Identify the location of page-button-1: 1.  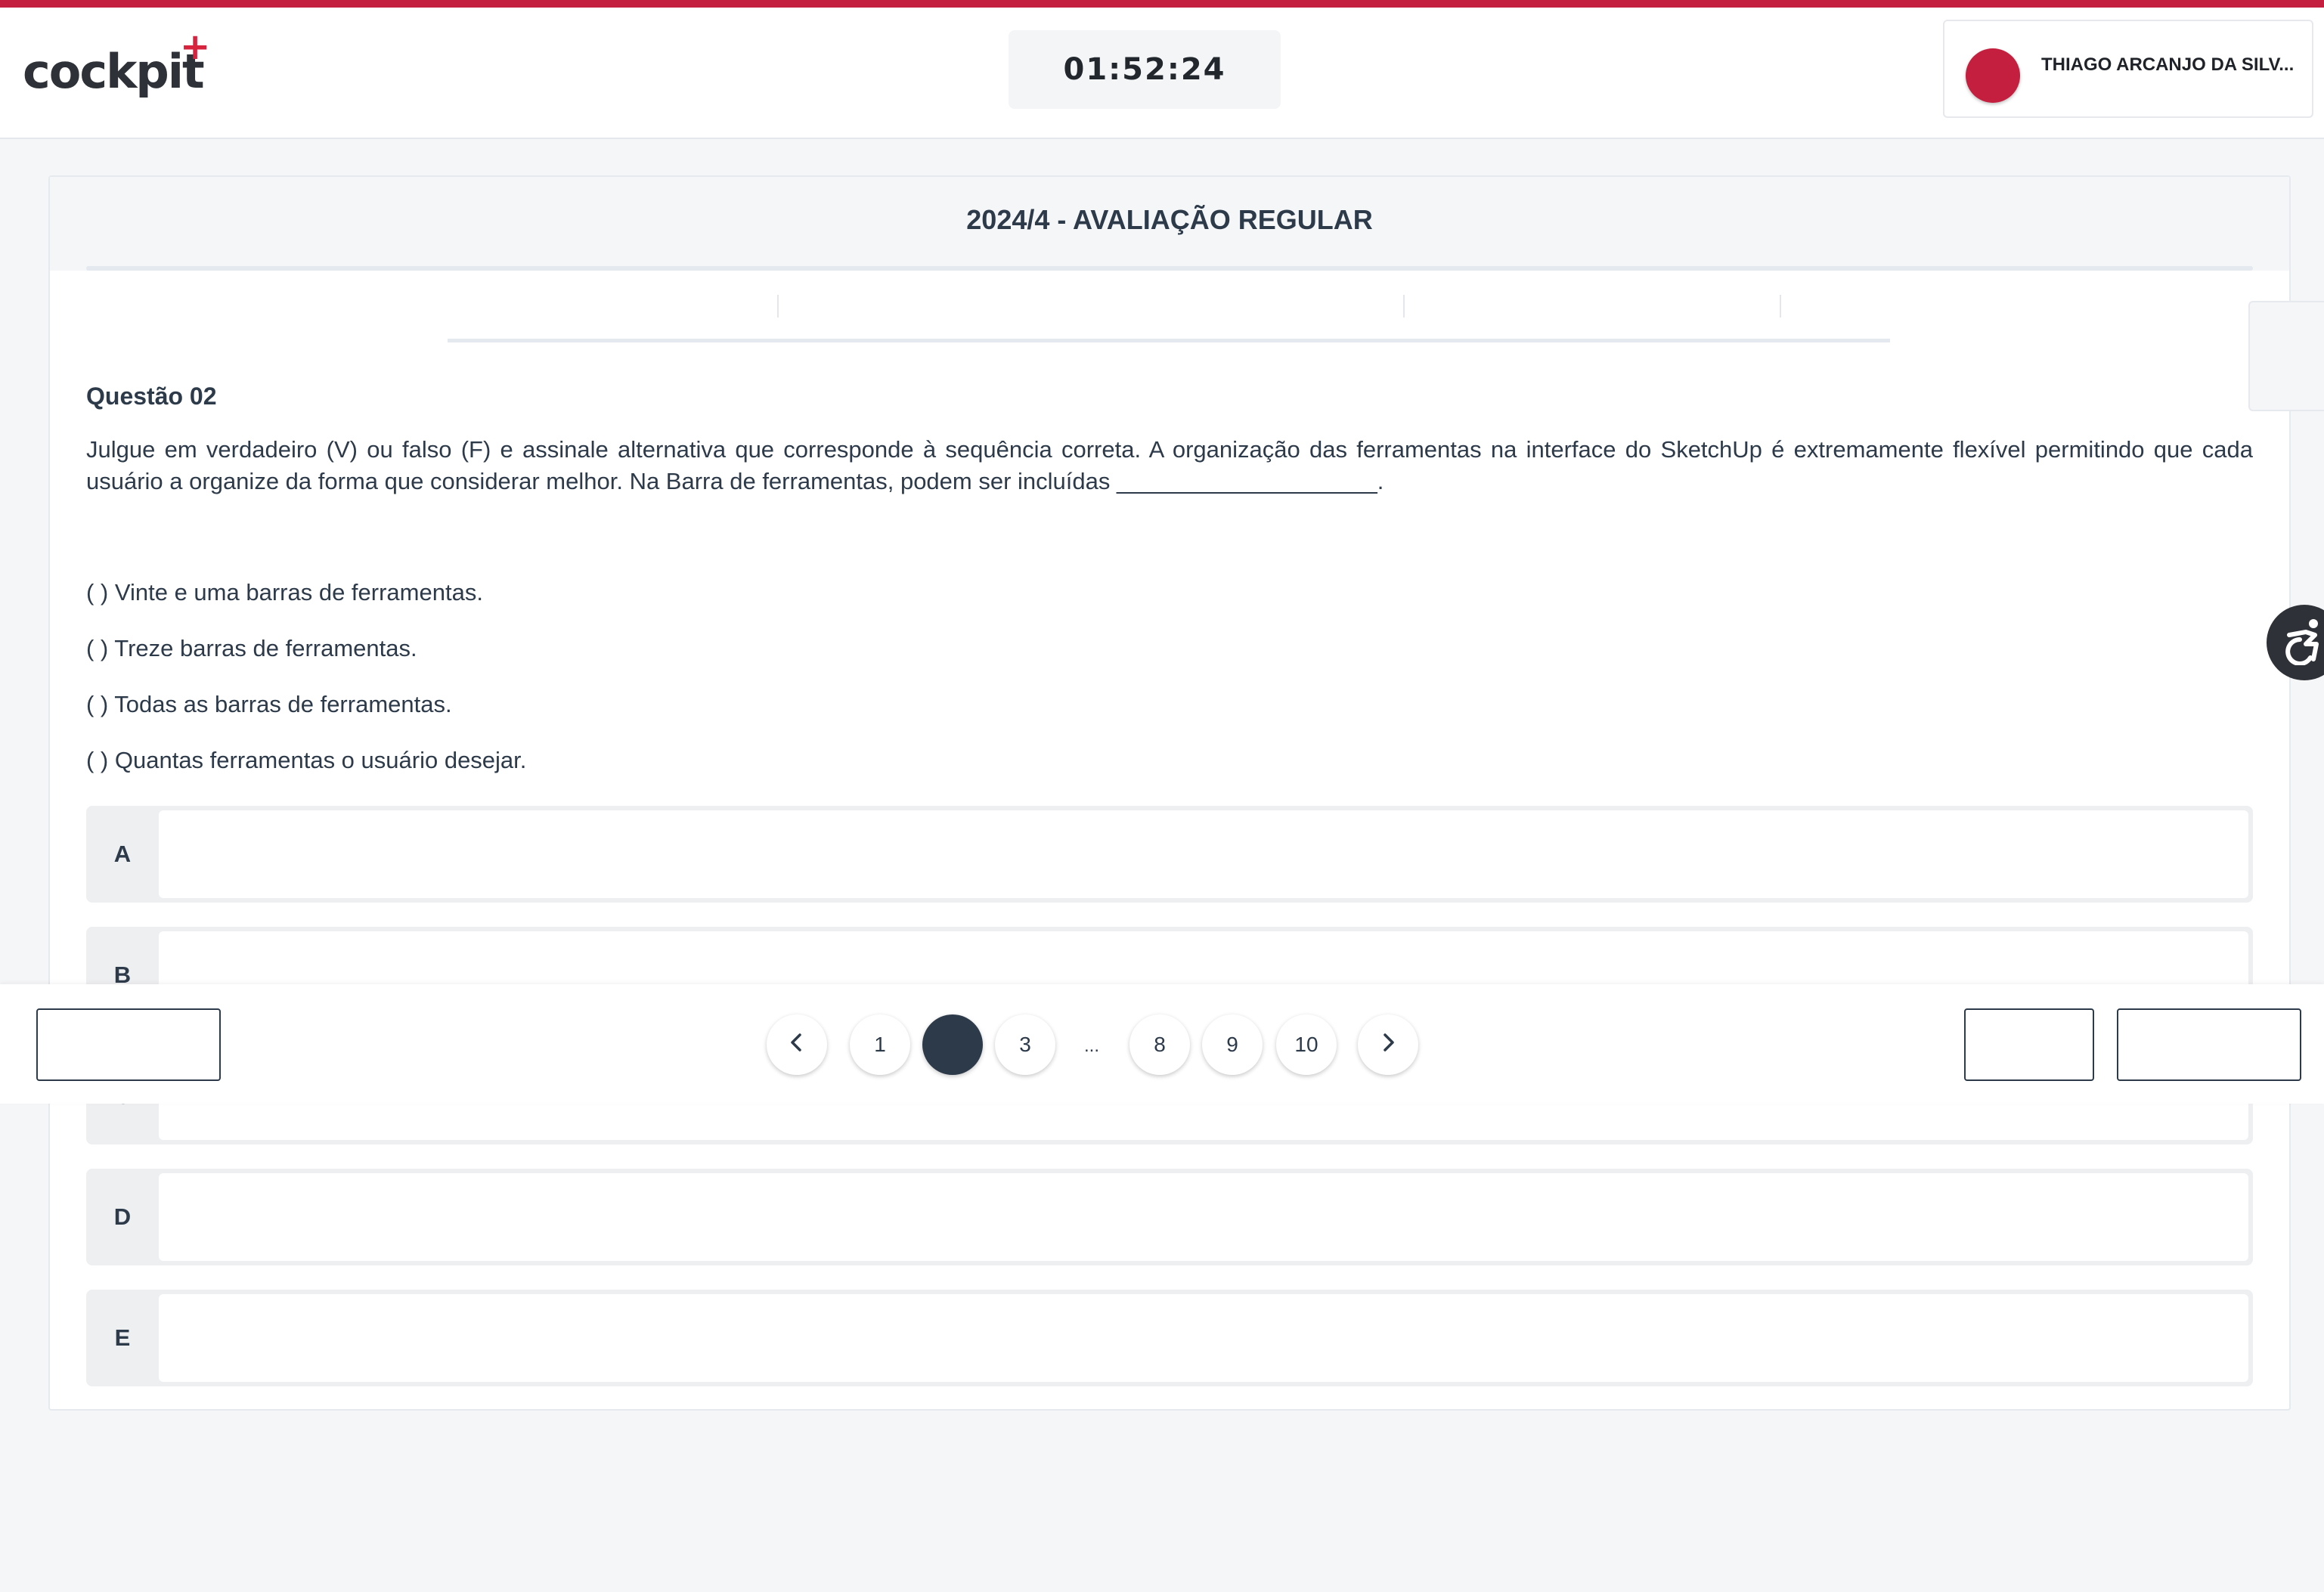
(880, 1044).